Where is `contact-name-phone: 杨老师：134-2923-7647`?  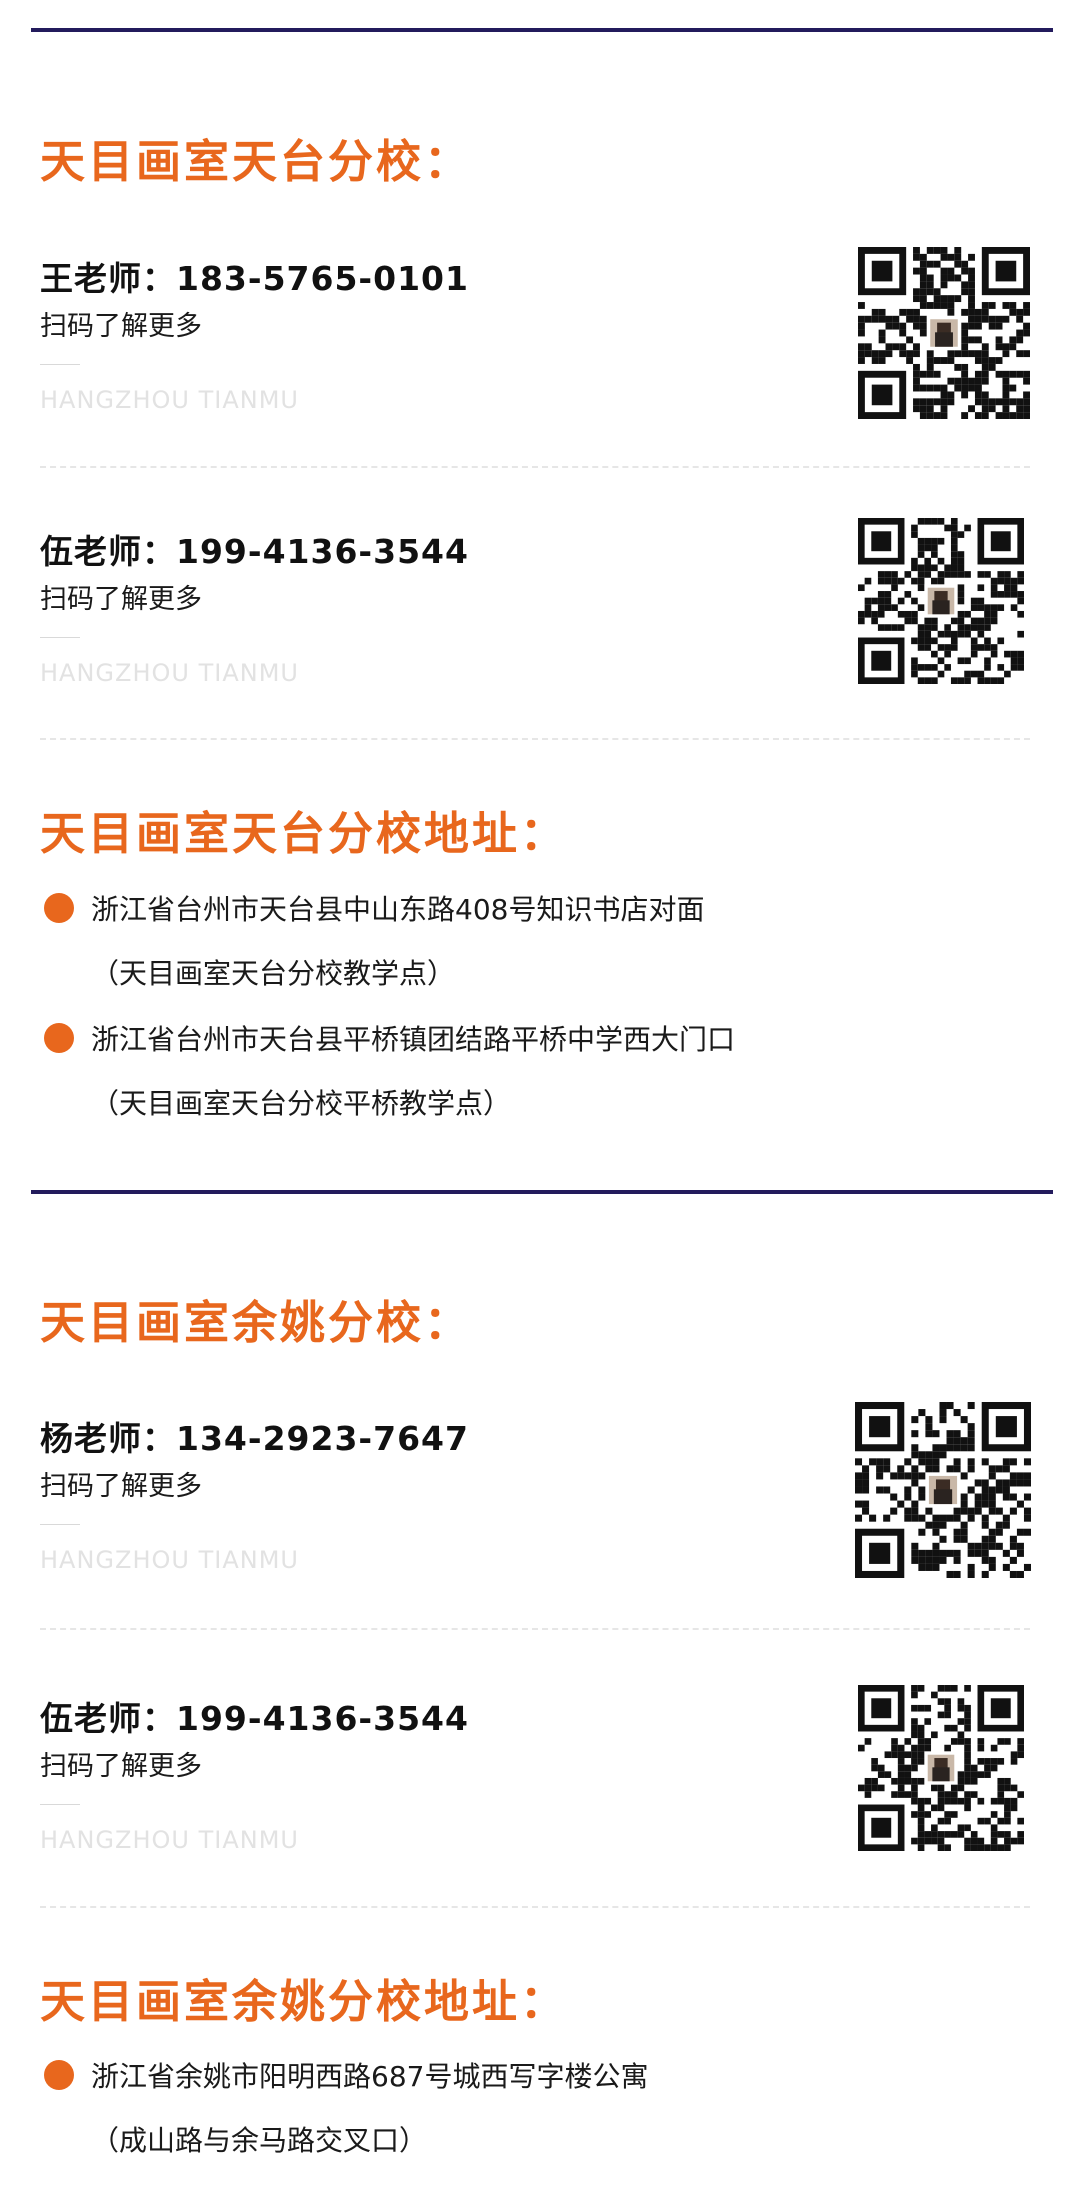
contact-name-phone: 杨老师：134-2923-7647 is located at coordinates (254, 1436).